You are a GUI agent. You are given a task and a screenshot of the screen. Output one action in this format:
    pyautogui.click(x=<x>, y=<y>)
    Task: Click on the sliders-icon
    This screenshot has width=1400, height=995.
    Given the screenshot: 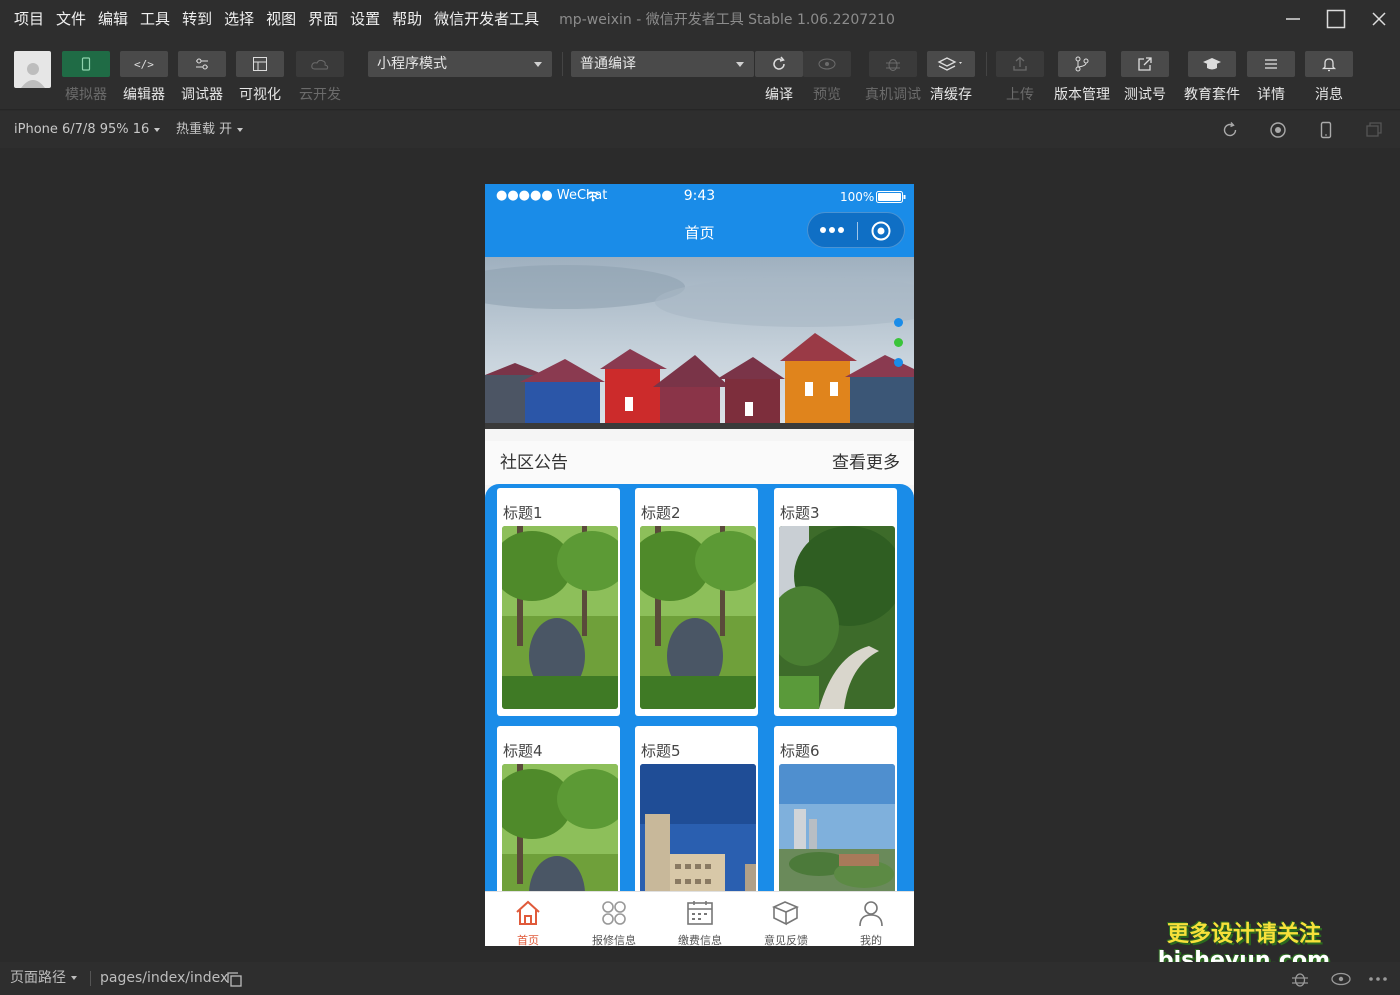 What is the action you would take?
    pyautogui.click(x=202, y=64)
    